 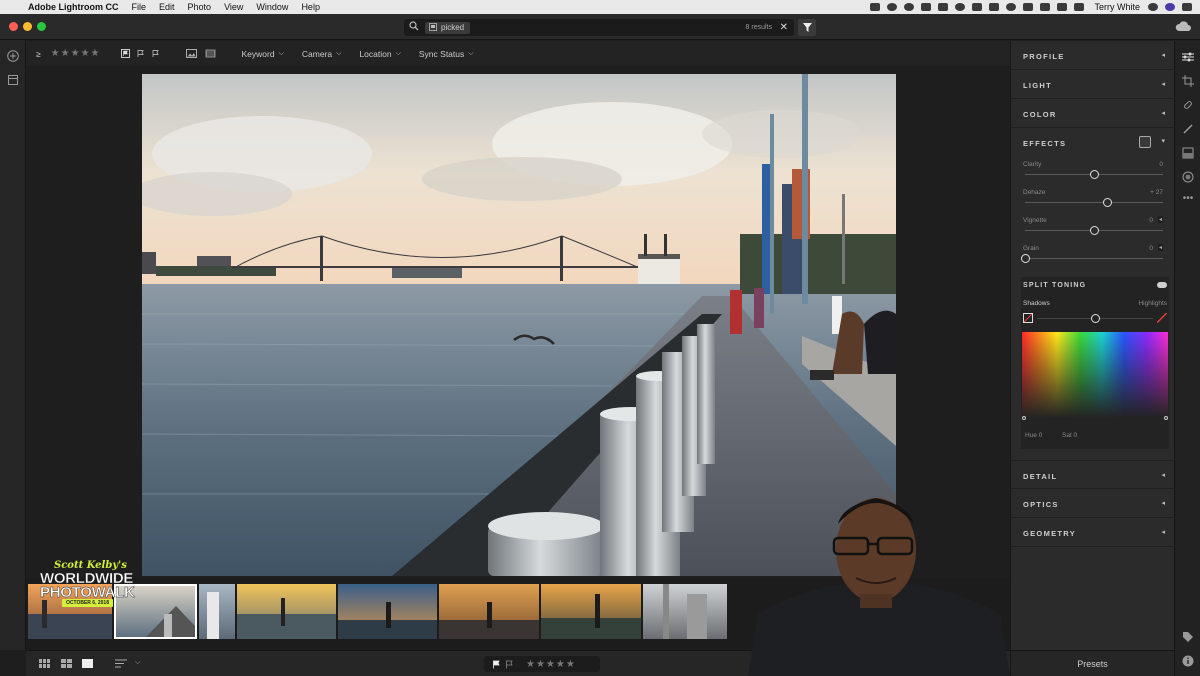 What do you see at coordinates (1188, 57) in the screenshot?
I see `edit-sliders-icon` at bounding box center [1188, 57].